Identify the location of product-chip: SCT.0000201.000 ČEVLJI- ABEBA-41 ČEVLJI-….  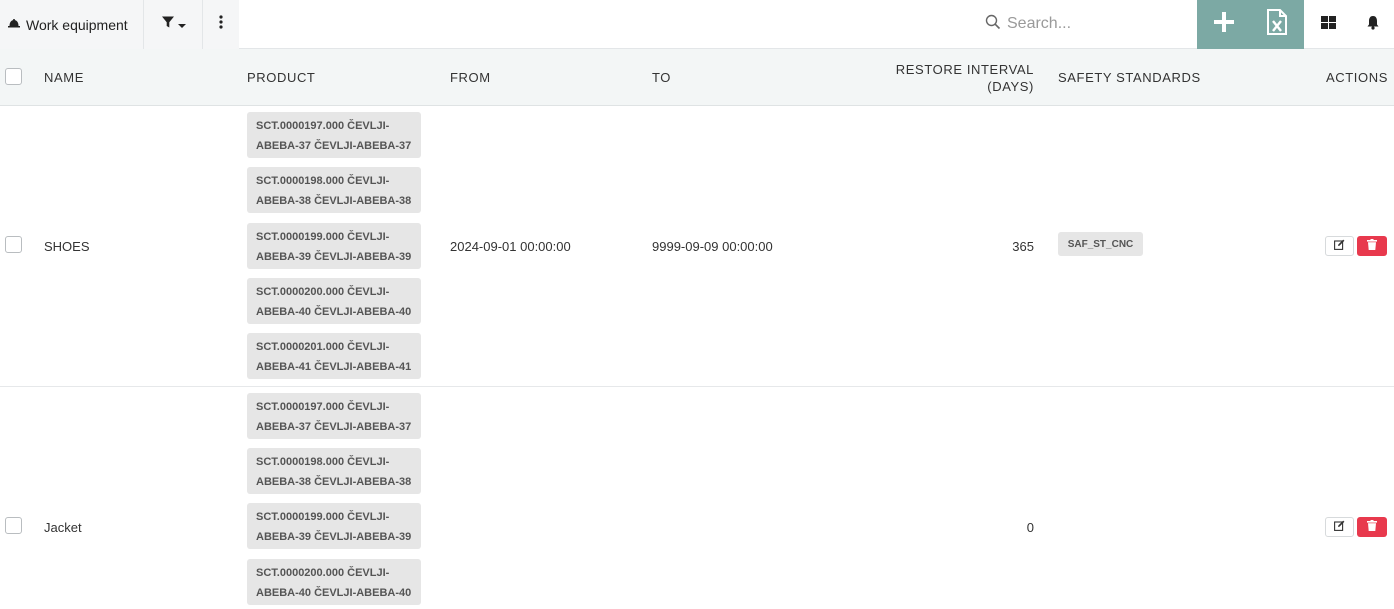
(334, 356).